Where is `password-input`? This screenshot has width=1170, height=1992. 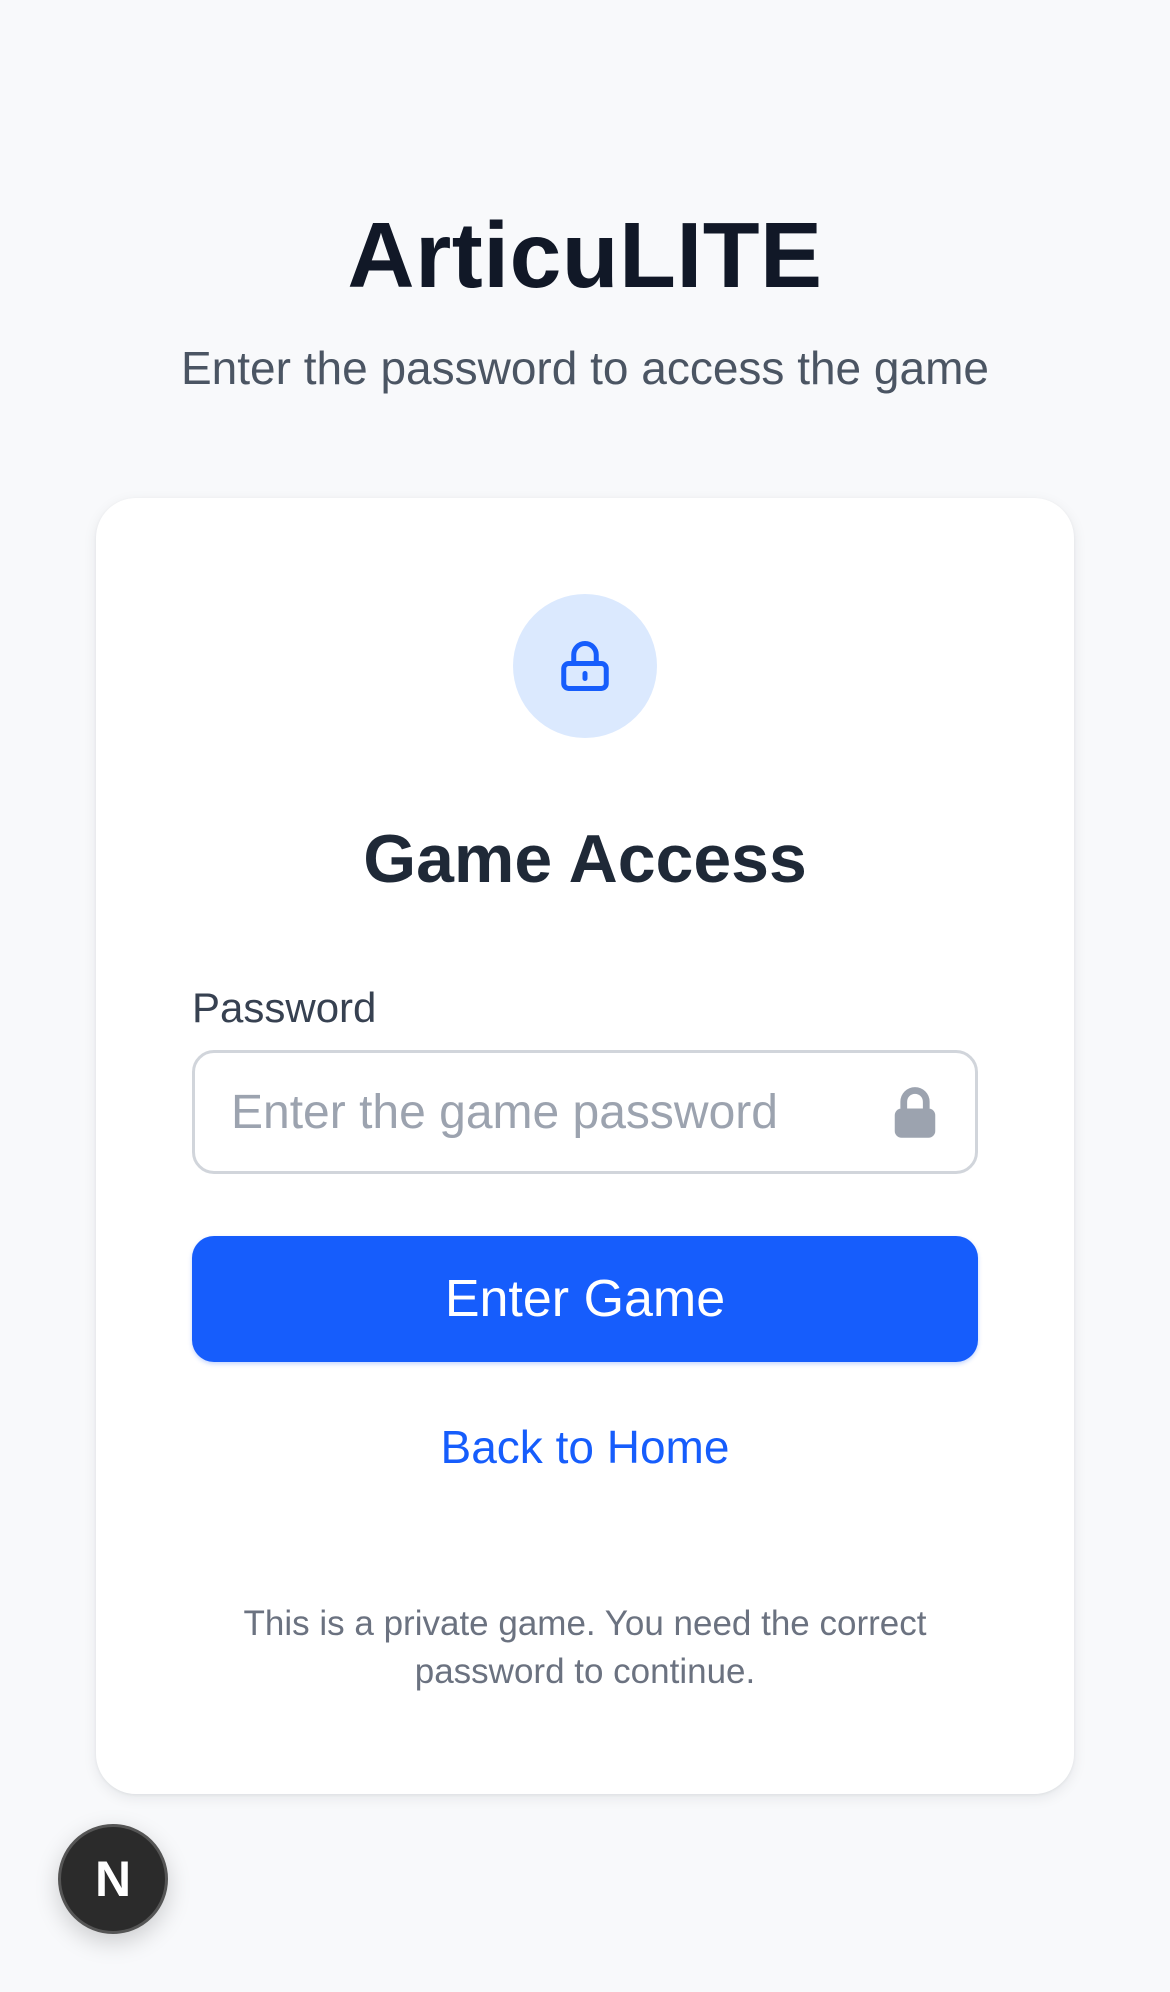 password-input is located at coordinates (585, 1112).